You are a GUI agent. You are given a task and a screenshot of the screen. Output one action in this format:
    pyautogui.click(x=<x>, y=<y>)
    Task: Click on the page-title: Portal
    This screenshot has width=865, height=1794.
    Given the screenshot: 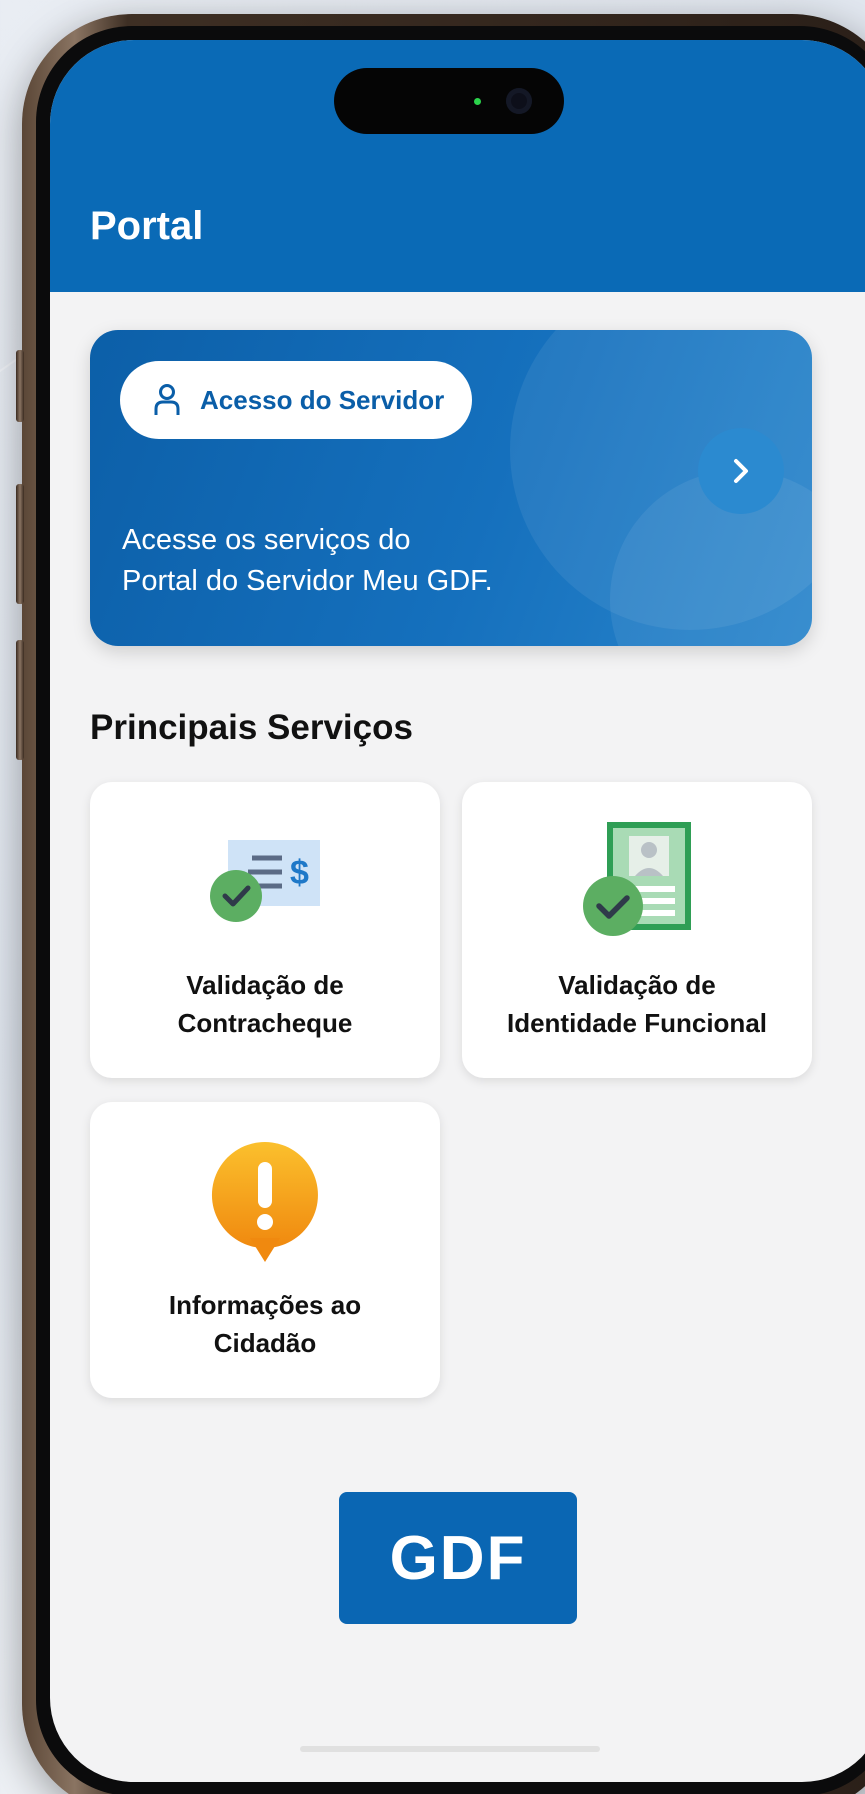 What is the action you would take?
    pyautogui.click(x=147, y=226)
    